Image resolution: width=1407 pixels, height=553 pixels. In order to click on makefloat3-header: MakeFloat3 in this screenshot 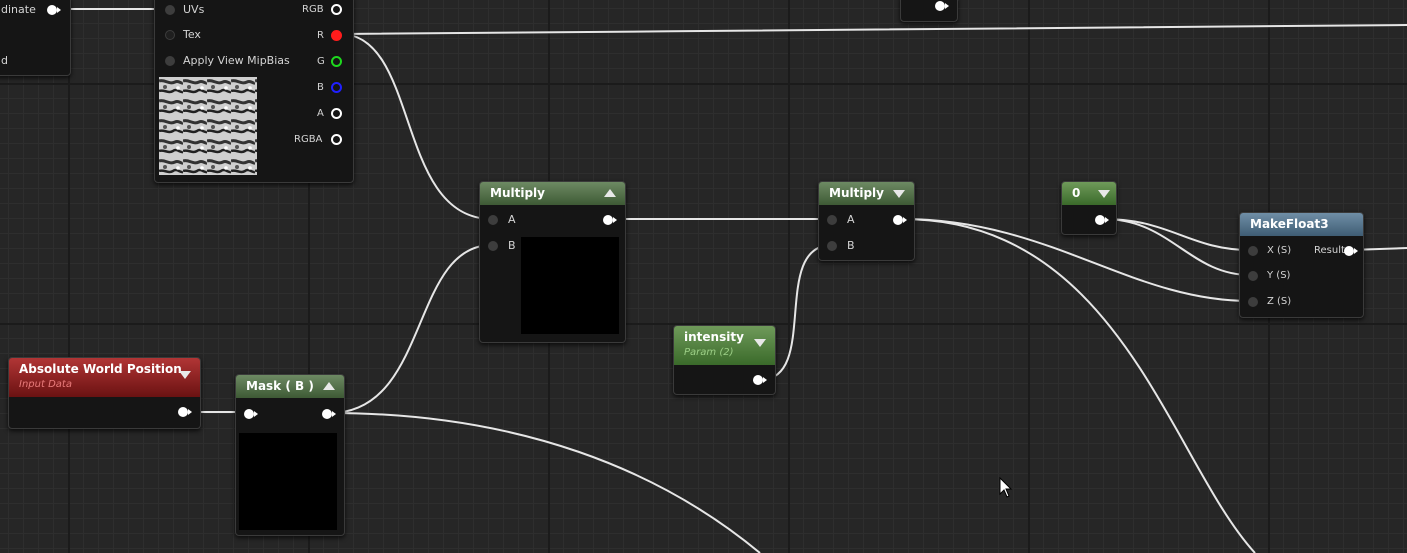, I will do `click(1301, 224)`.